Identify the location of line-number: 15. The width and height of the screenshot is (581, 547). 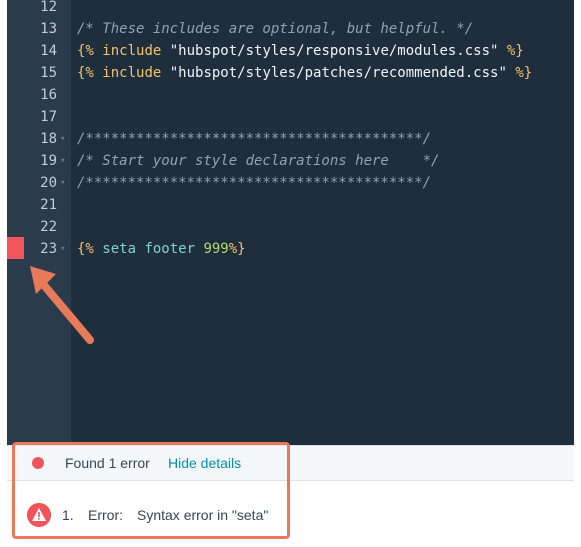
(48, 73).